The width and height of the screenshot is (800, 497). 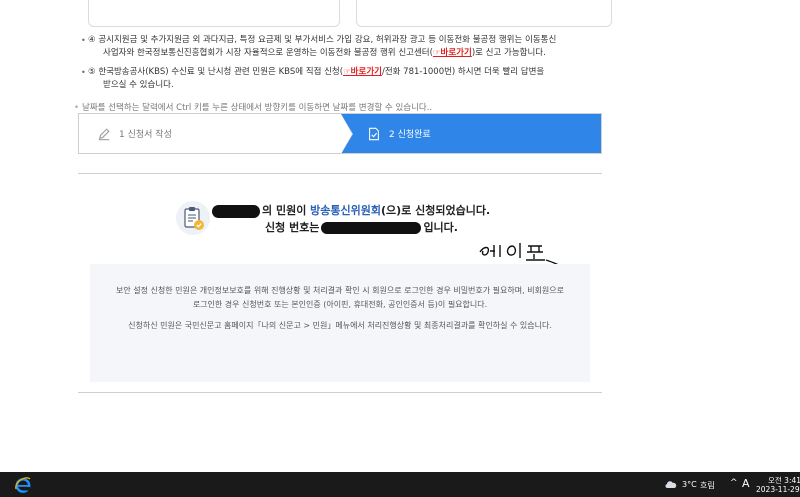 I want to click on agency-name: 방송통신위원회, so click(x=345, y=210).